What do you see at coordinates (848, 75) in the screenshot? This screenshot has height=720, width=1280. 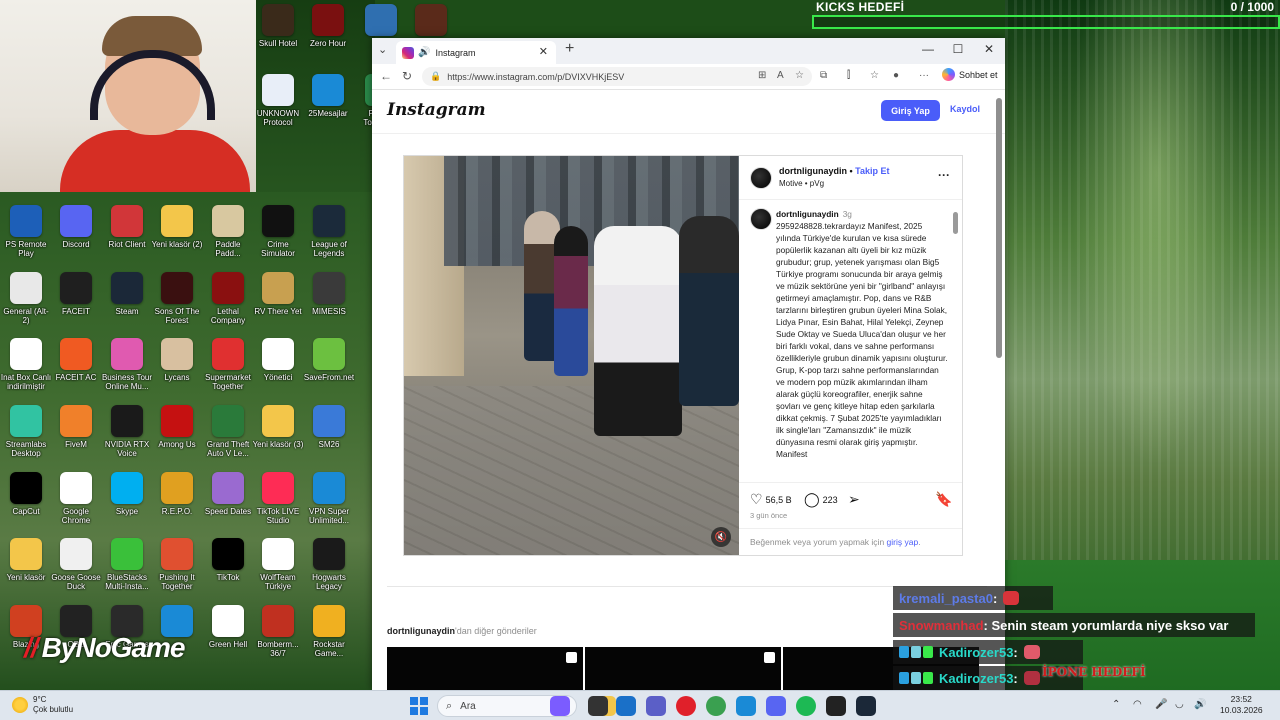 I see `split-screen-icon: ⫿` at bounding box center [848, 75].